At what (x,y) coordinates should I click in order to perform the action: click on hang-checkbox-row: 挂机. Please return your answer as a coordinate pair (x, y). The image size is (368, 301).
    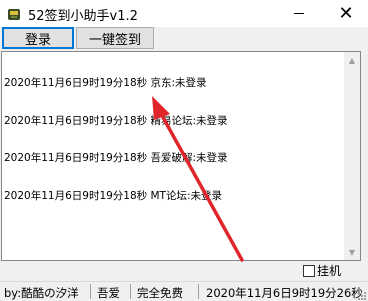
    Looking at the image, I should click on (322, 270).